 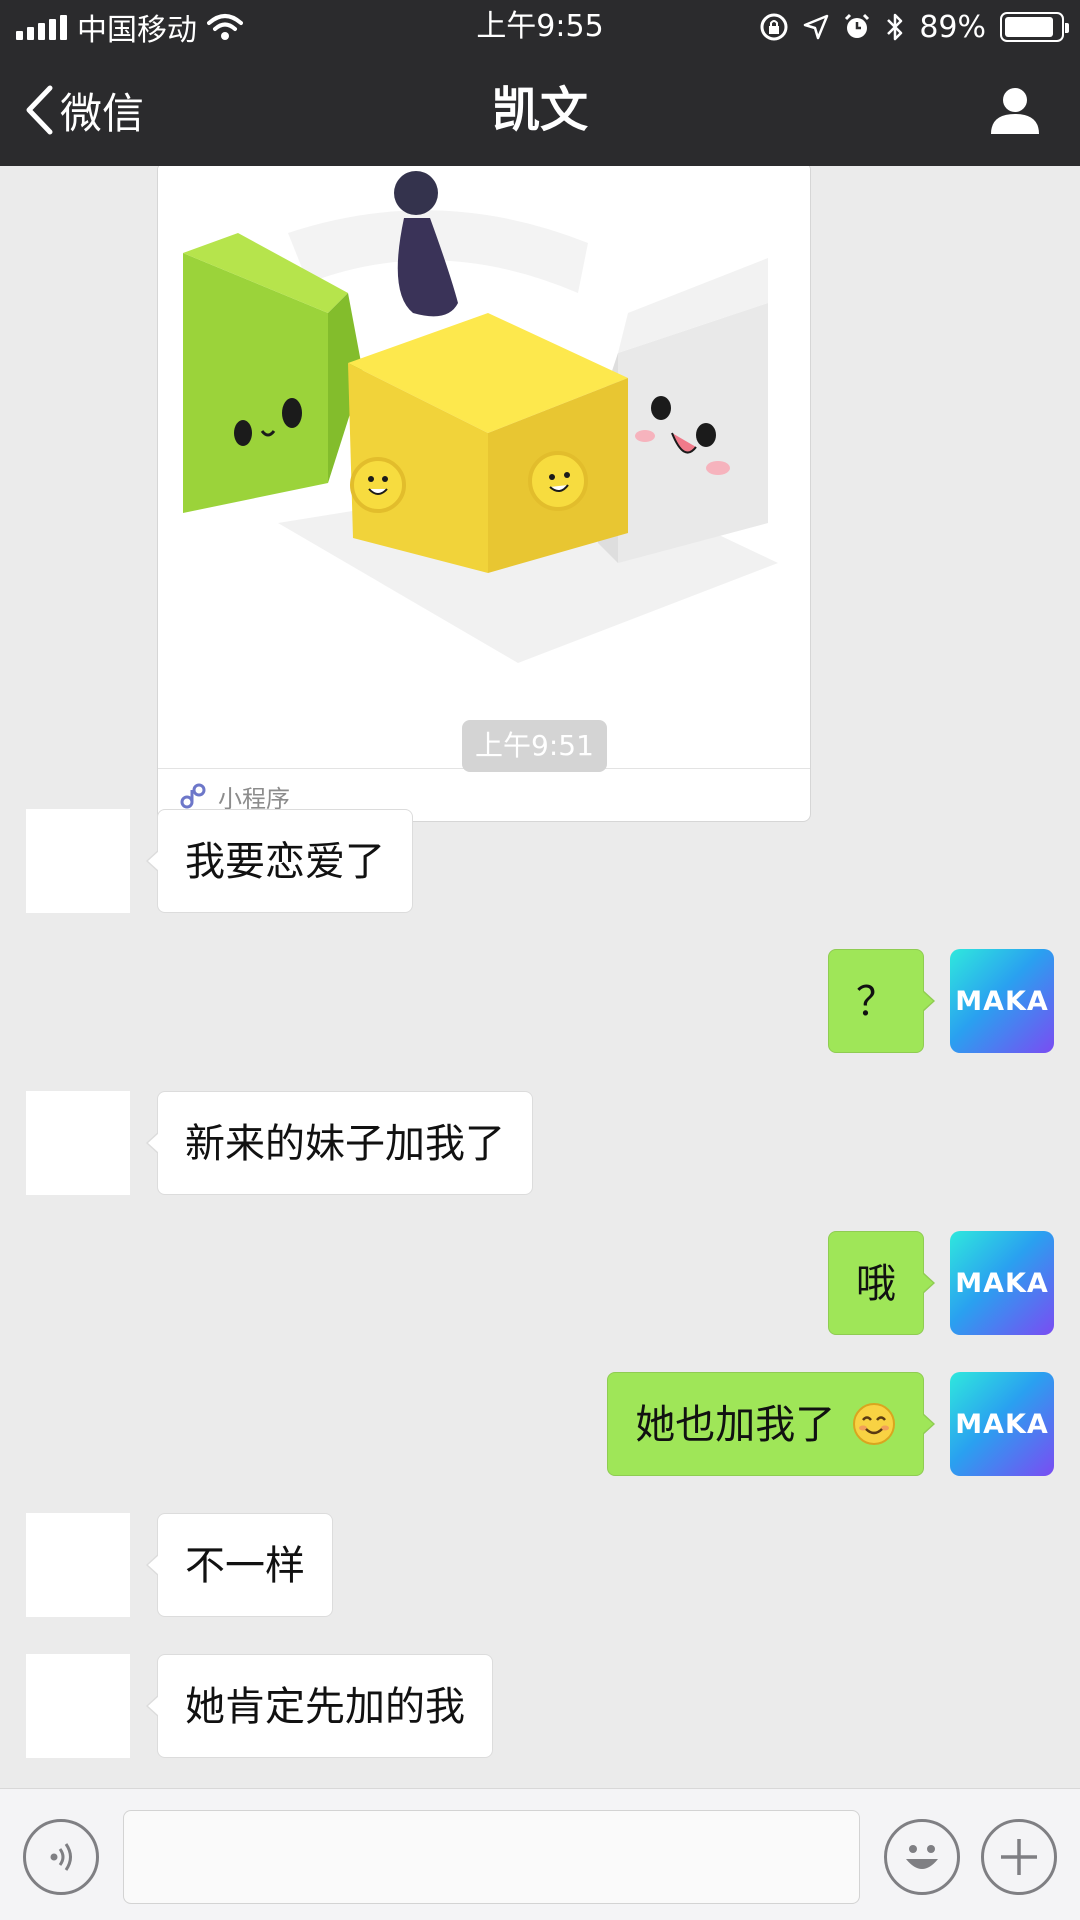 What do you see at coordinates (540, 27) in the screenshot?
I see `status-bar: 中国移动 上午9:55 89%` at bounding box center [540, 27].